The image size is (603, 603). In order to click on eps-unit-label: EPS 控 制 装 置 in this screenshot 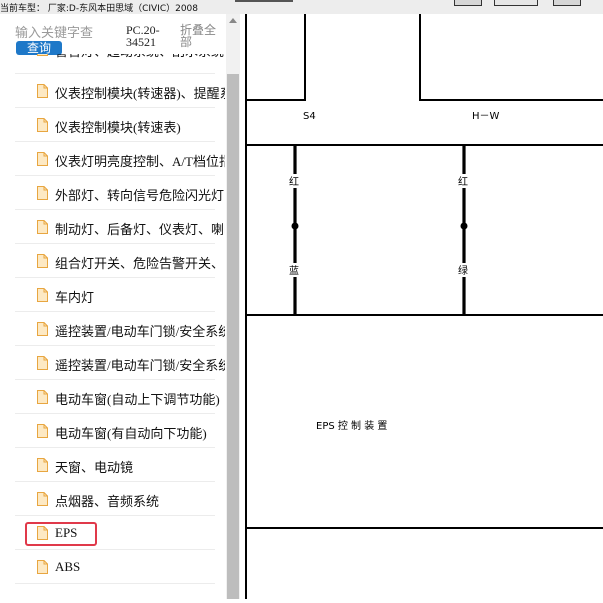, I will do `click(351, 425)`.